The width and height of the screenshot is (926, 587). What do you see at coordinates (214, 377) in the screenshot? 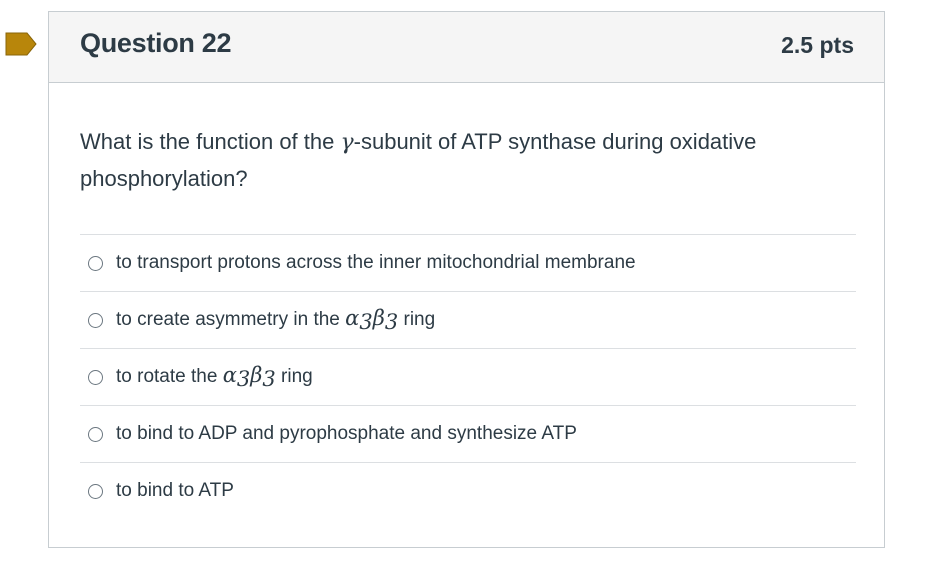
I see `answer-label: to rotate the α3β3 ring` at bounding box center [214, 377].